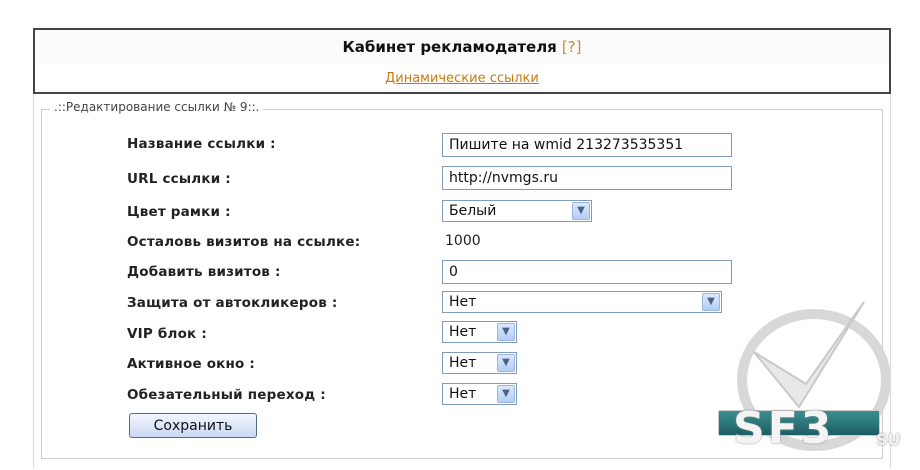 The height and width of the screenshot is (470, 920). I want to click on link-name-input, so click(587, 145).